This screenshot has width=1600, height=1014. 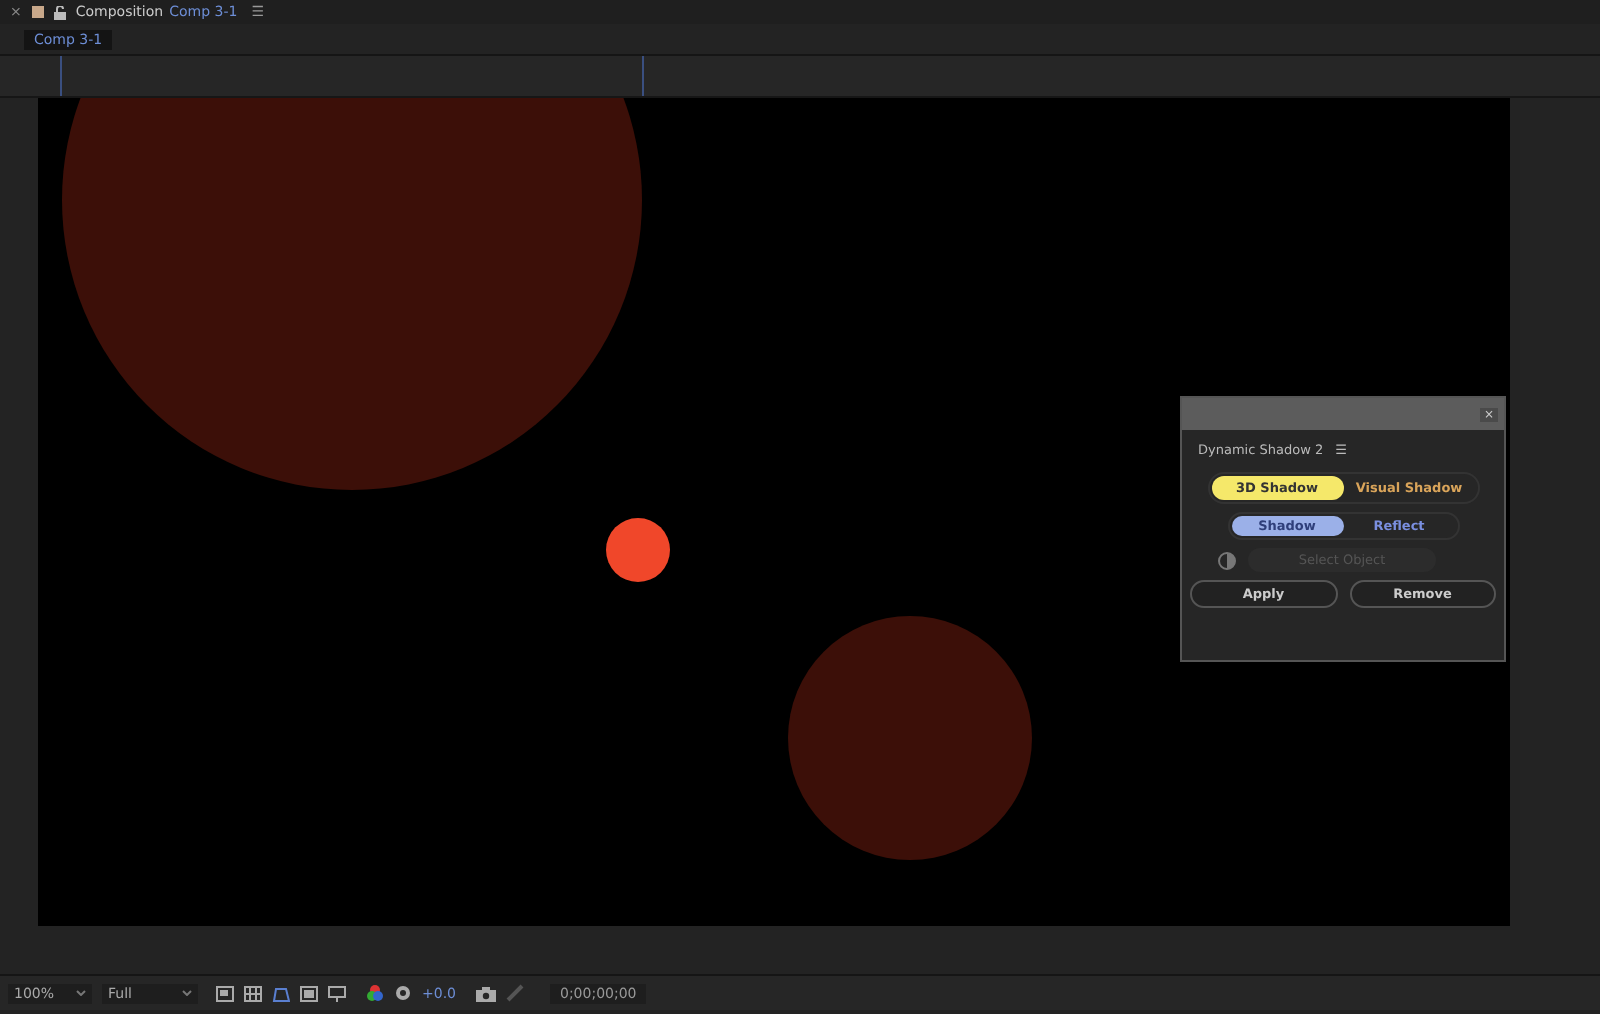 I want to click on lock-icon, so click(x=59, y=12).